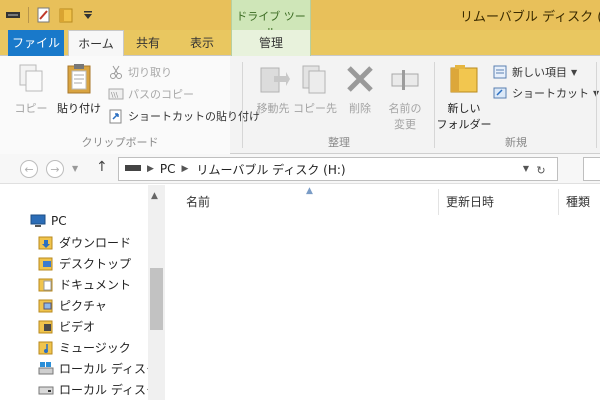 Image resolution: width=600 pixels, height=400 pixels. I want to click on recent-locations-icon: ▼, so click(75, 168).